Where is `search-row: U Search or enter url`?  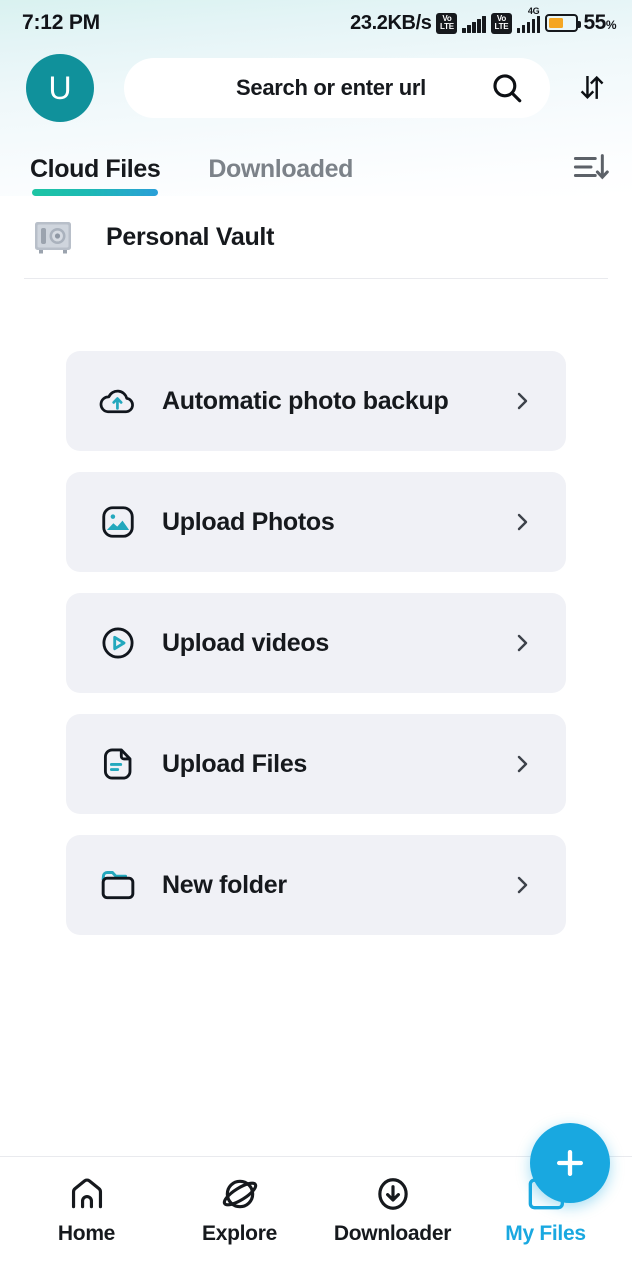
search-row: U Search or enter url is located at coordinates (316, 88).